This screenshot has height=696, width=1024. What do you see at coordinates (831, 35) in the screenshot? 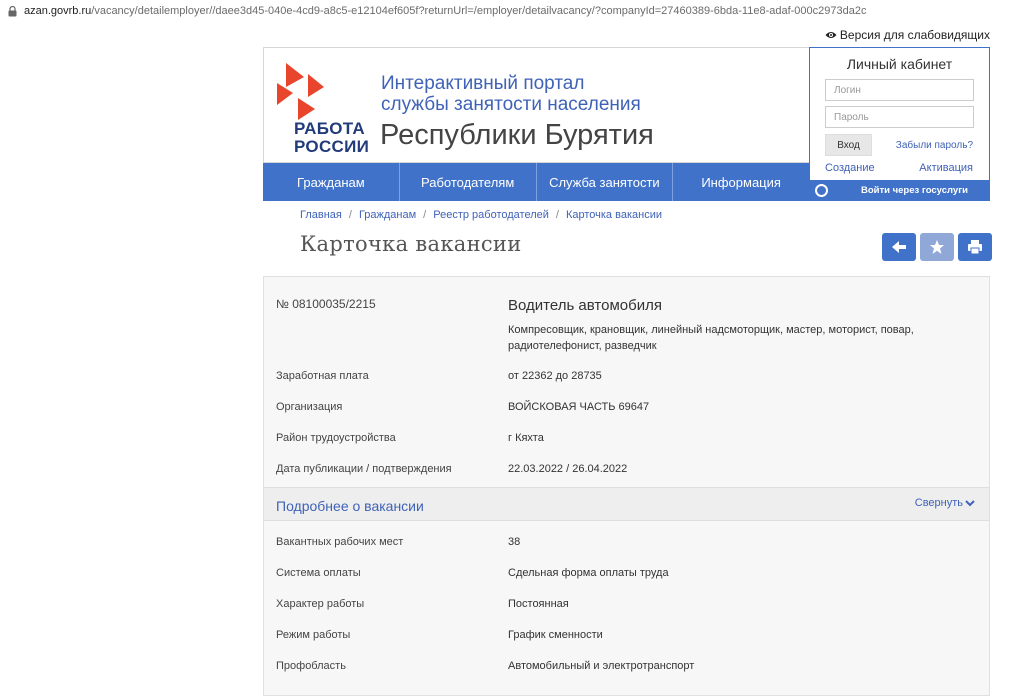
I see `eye-icon` at bounding box center [831, 35].